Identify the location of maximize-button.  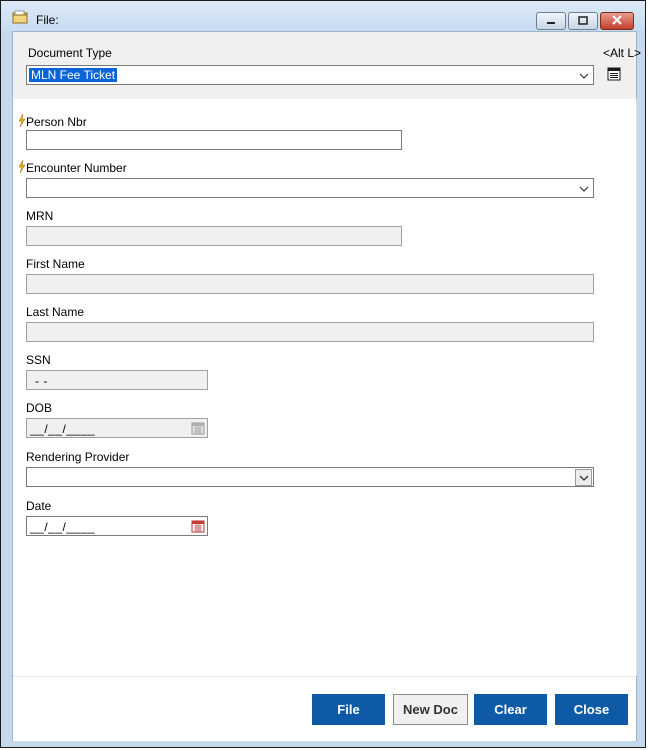
(583, 21).